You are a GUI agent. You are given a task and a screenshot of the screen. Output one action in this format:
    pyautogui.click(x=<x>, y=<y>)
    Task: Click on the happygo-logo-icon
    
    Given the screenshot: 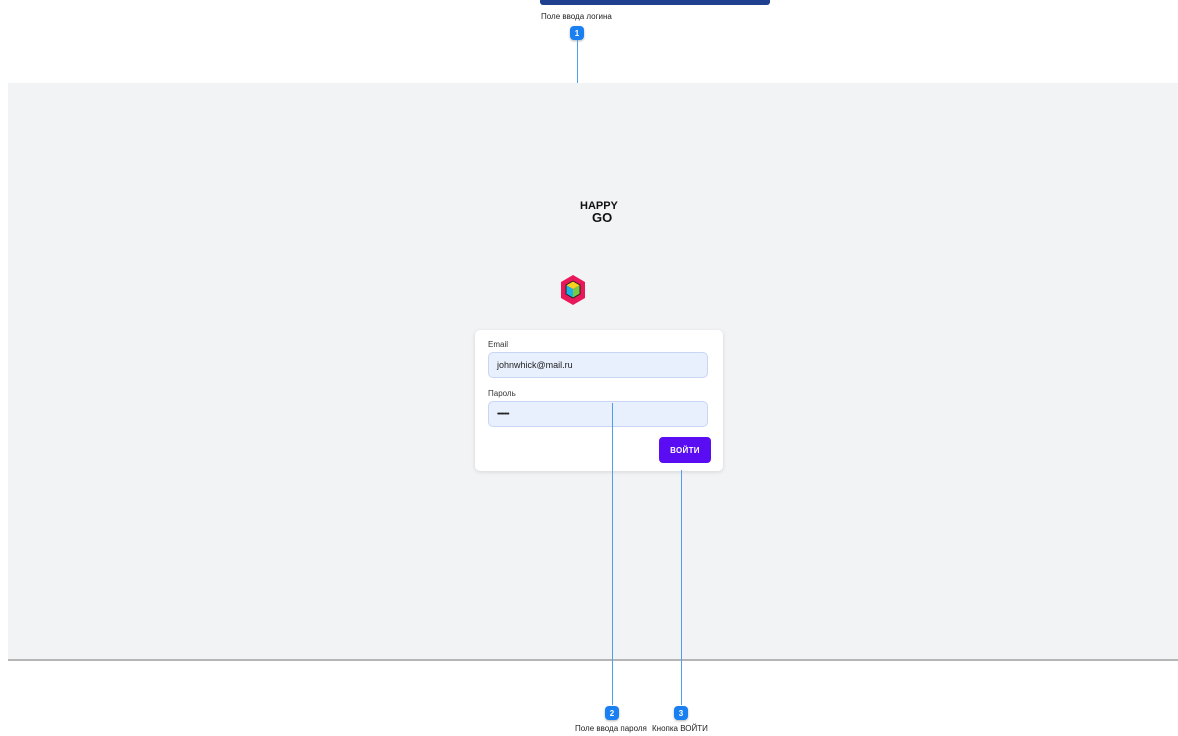 What is the action you would take?
    pyautogui.click(x=573, y=290)
    